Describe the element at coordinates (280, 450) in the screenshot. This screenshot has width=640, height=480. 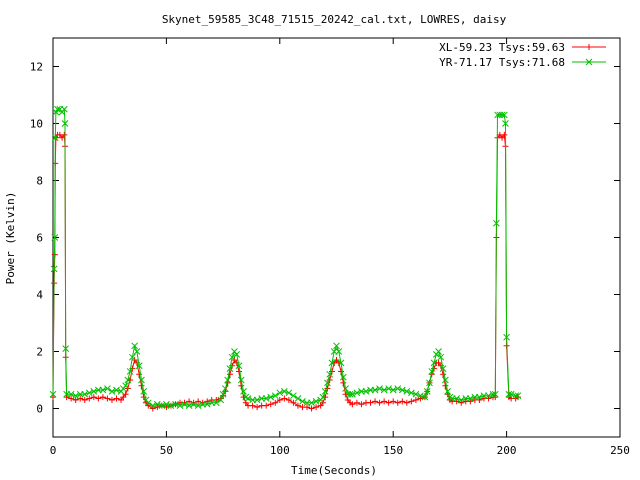
I see `x-tick-label: 100` at that location.